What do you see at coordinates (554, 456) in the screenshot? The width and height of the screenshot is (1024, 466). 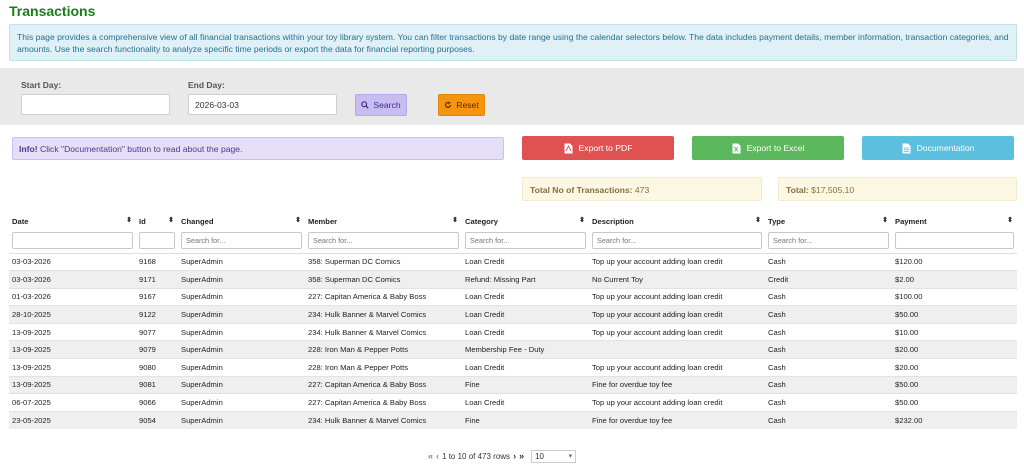 I see `page-size-select: 10 ▾` at bounding box center [554, 456].